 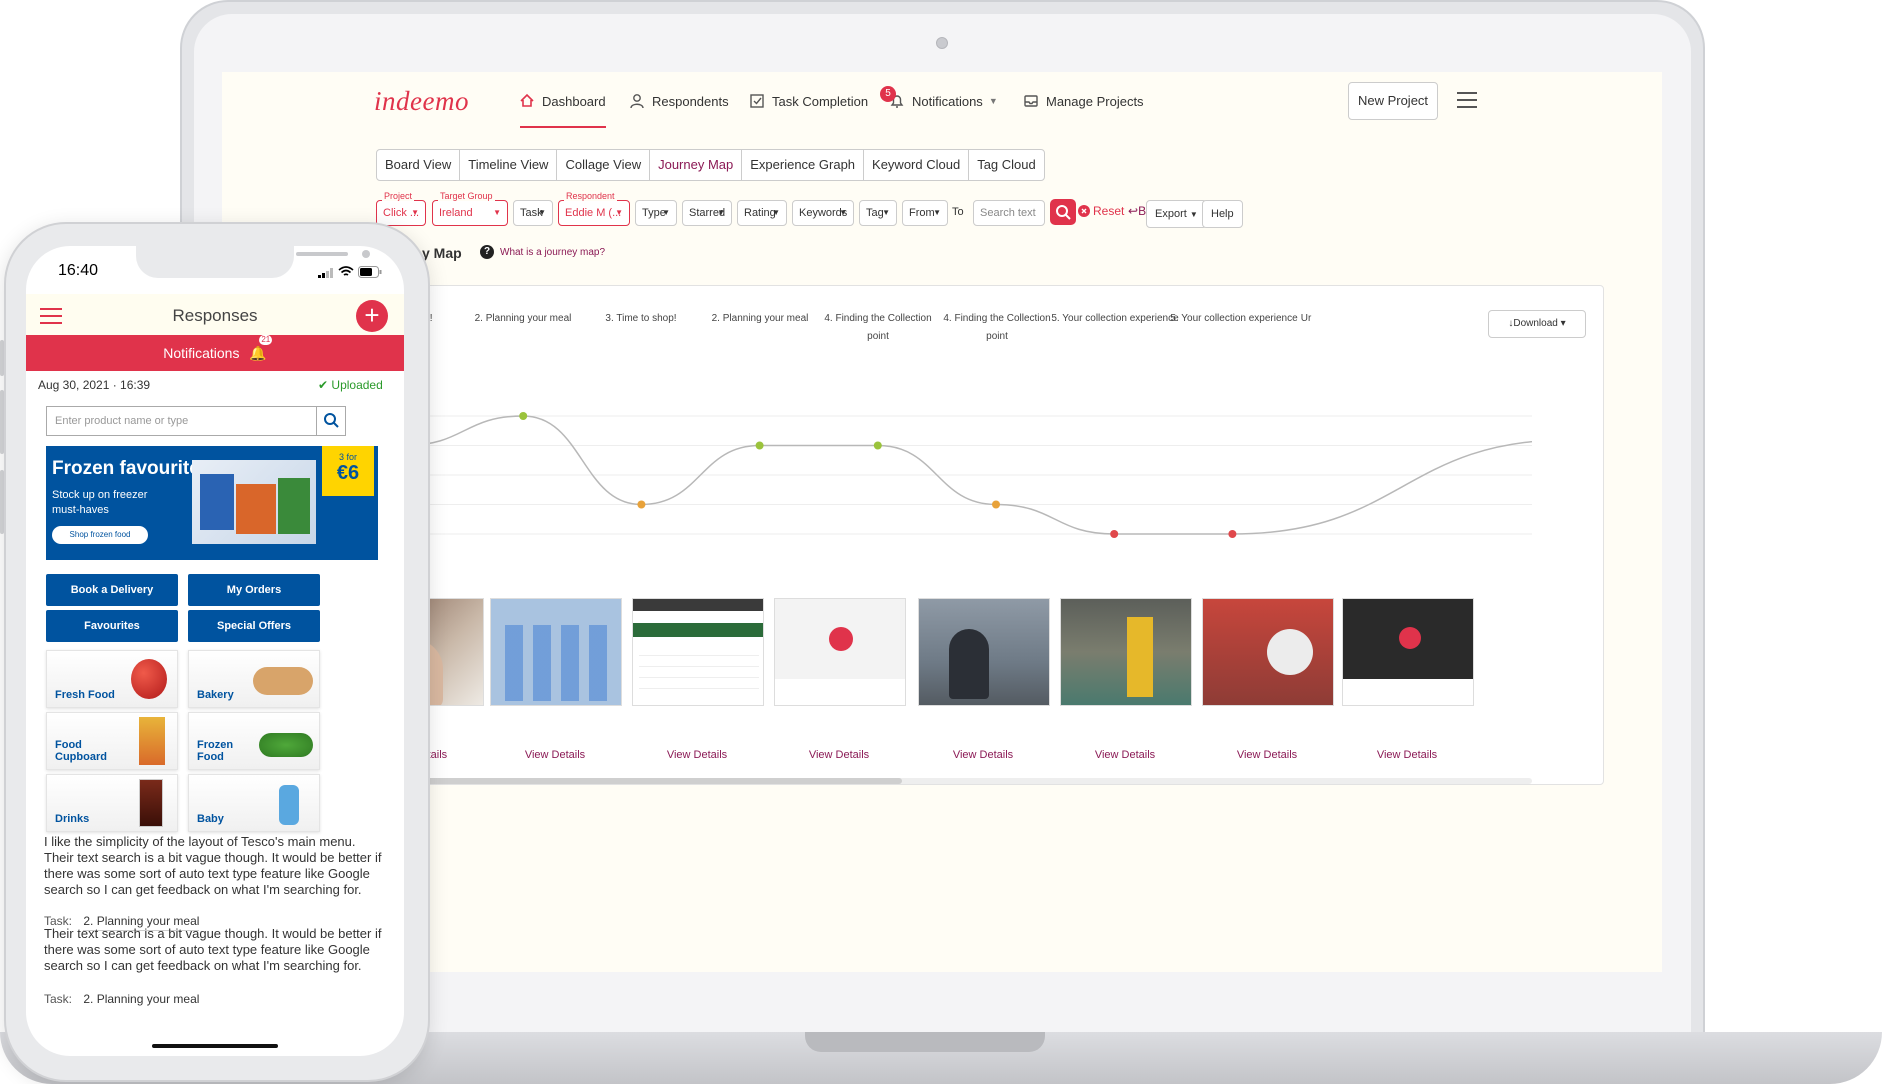 What do you see at coordinates (1115, 318) in the screenshot?
I see `stage-label: 5. Your collection experience` at bounding box center [1115, 318].